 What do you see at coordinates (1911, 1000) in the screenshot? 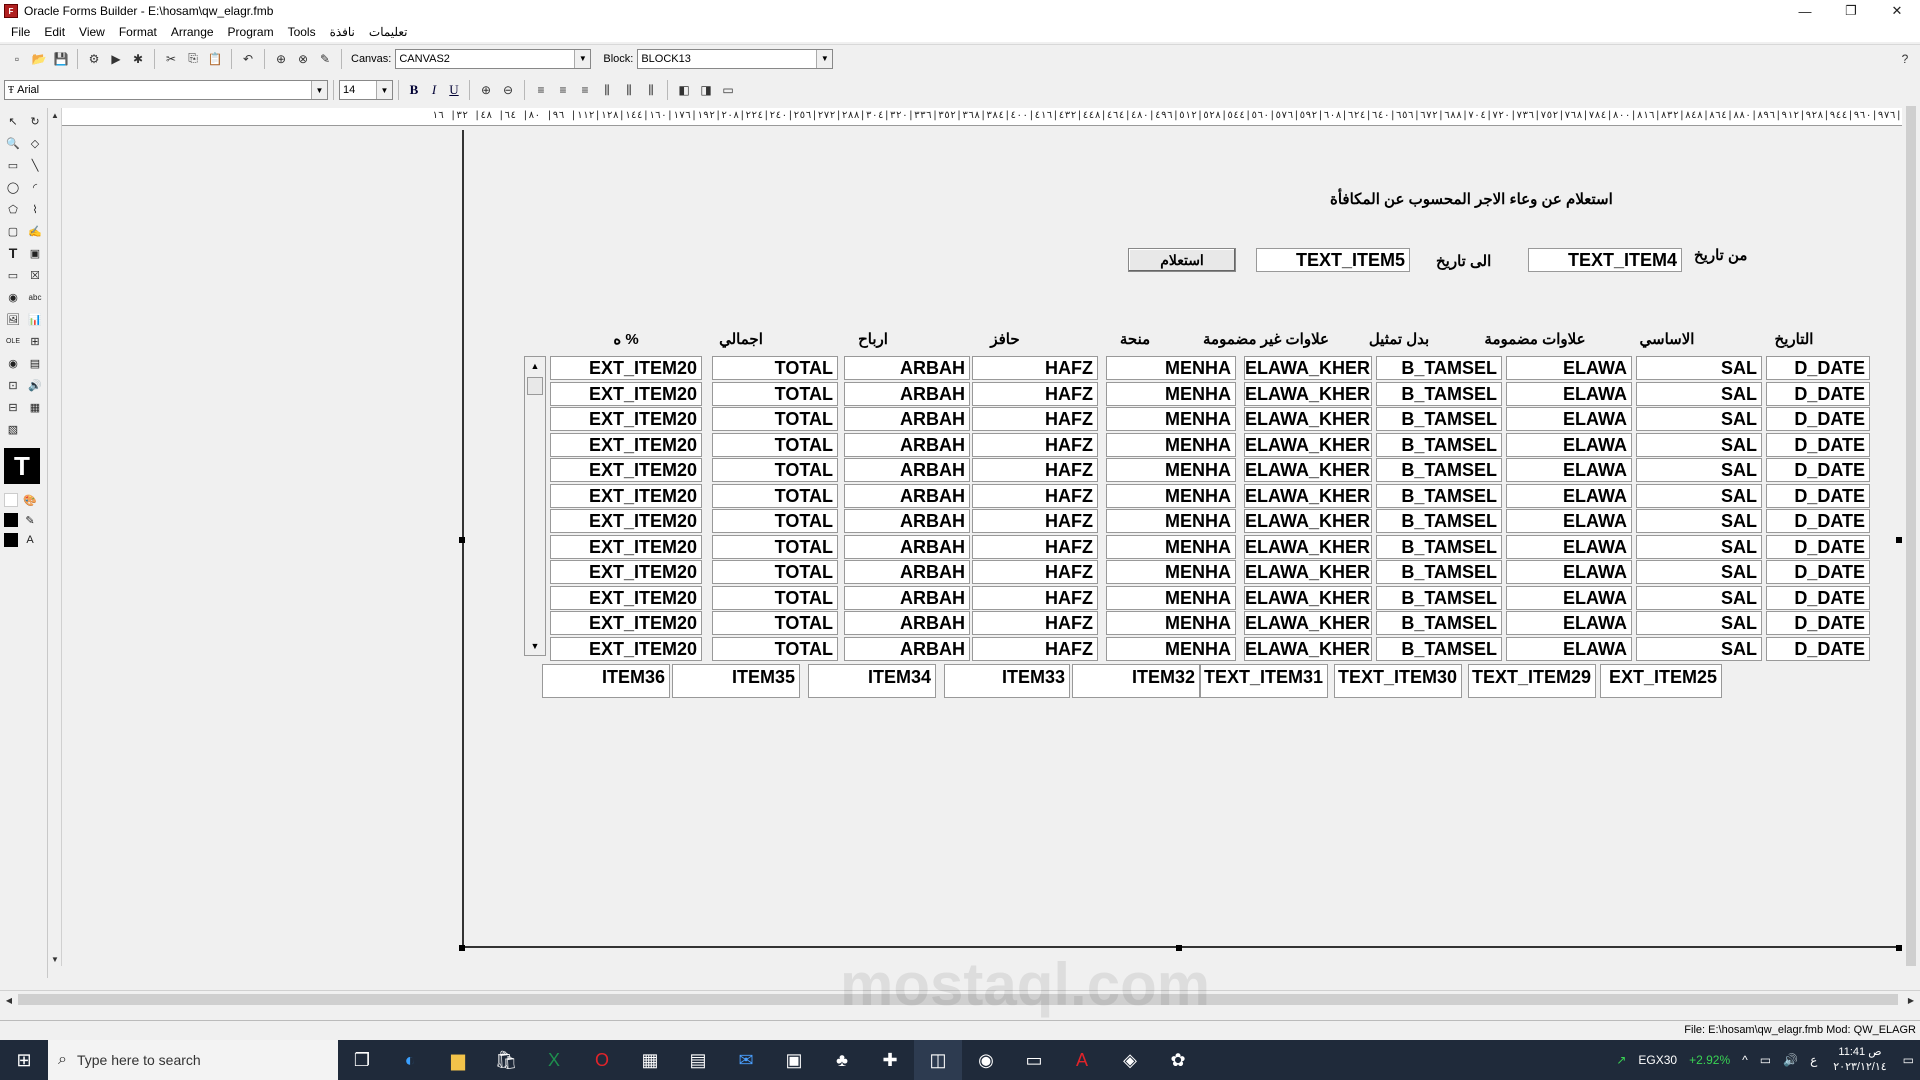
I see `scroll-right-icon: ▶` at bounding box center [1911, 1000].